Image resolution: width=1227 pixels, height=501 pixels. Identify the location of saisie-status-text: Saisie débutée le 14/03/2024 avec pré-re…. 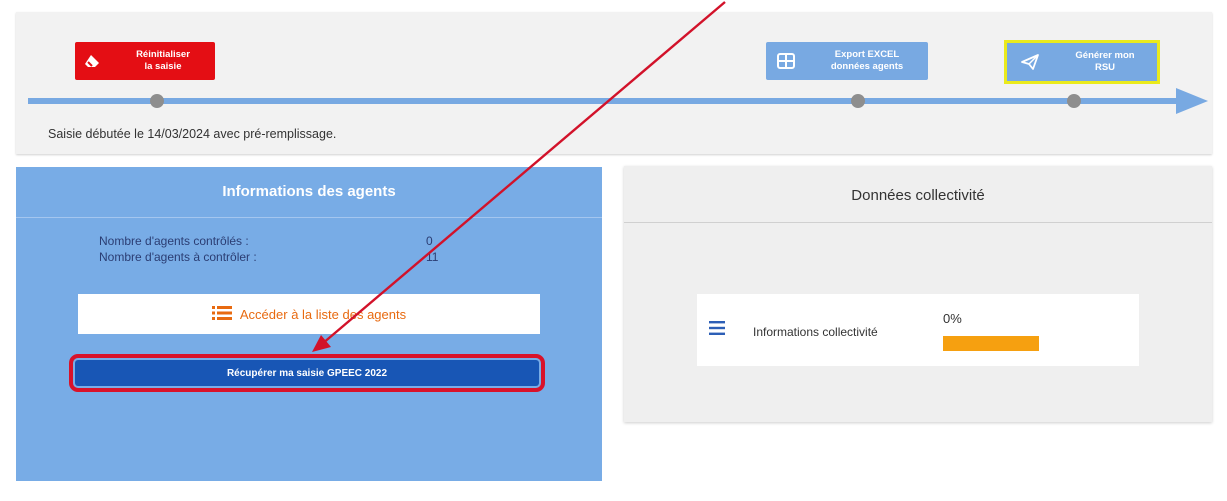
(192, 134).